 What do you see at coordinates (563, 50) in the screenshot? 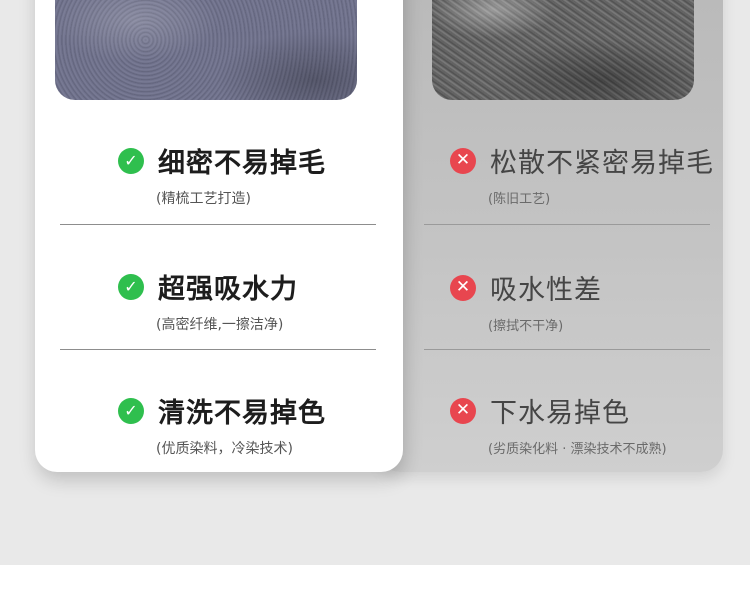
I see `loose-fabric-photo` at bounding box center [563, 50].